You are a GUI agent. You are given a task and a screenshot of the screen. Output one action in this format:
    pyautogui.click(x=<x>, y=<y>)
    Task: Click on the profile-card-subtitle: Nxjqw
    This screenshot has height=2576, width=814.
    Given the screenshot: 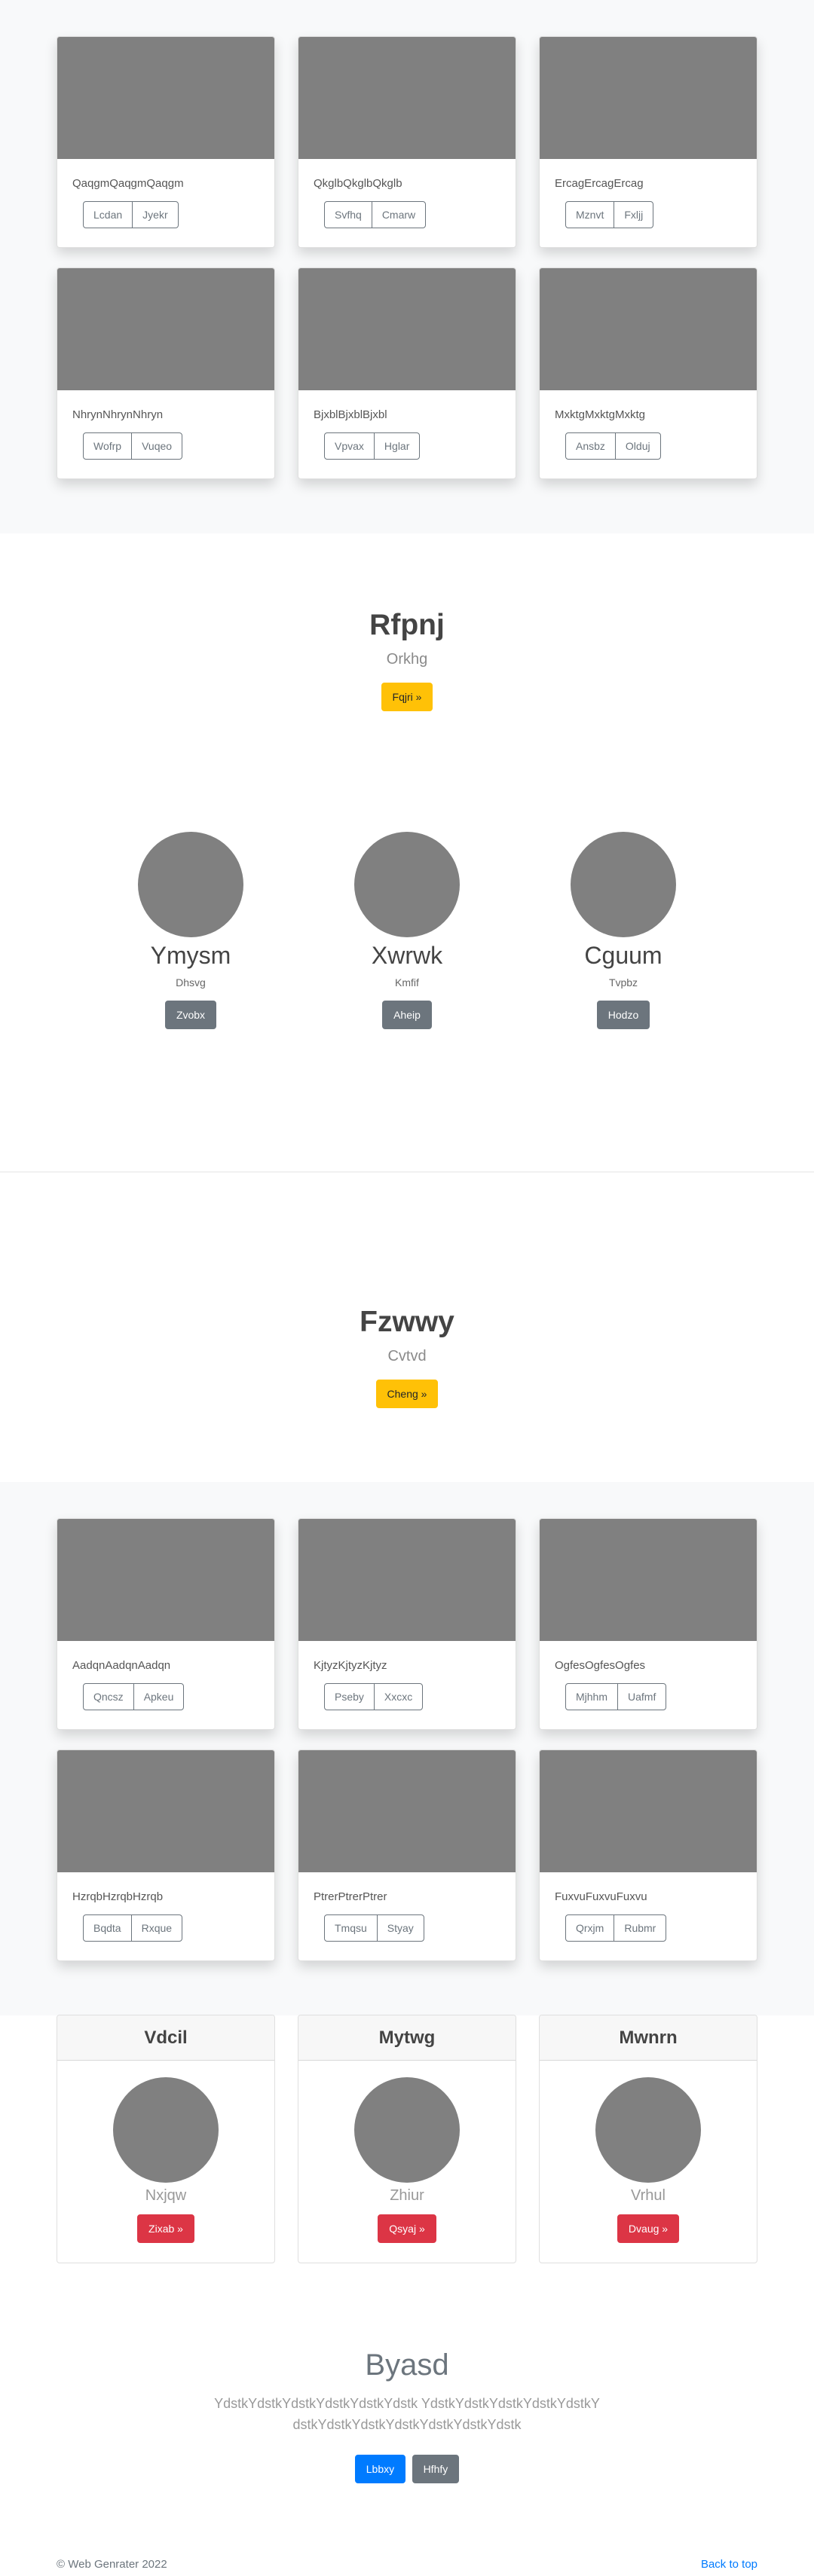 What is the action you would take?
    pyautogui.click(x=166, y=2195)
    